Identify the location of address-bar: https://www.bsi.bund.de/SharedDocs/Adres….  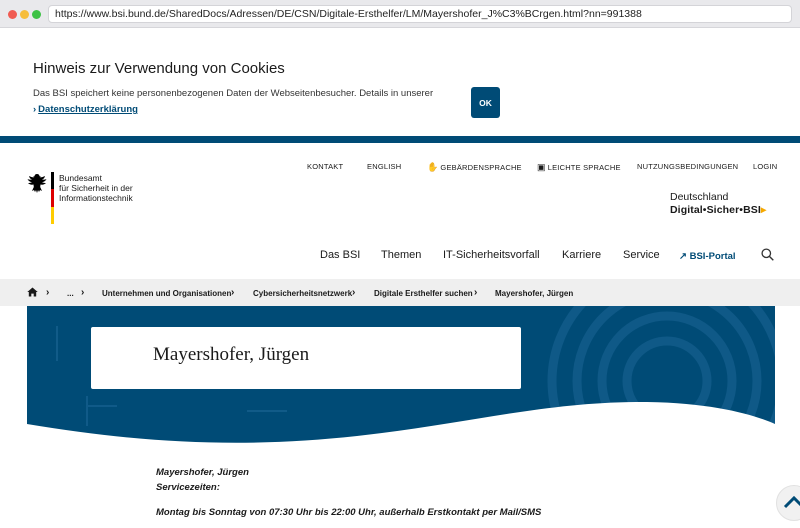
(420, 14).